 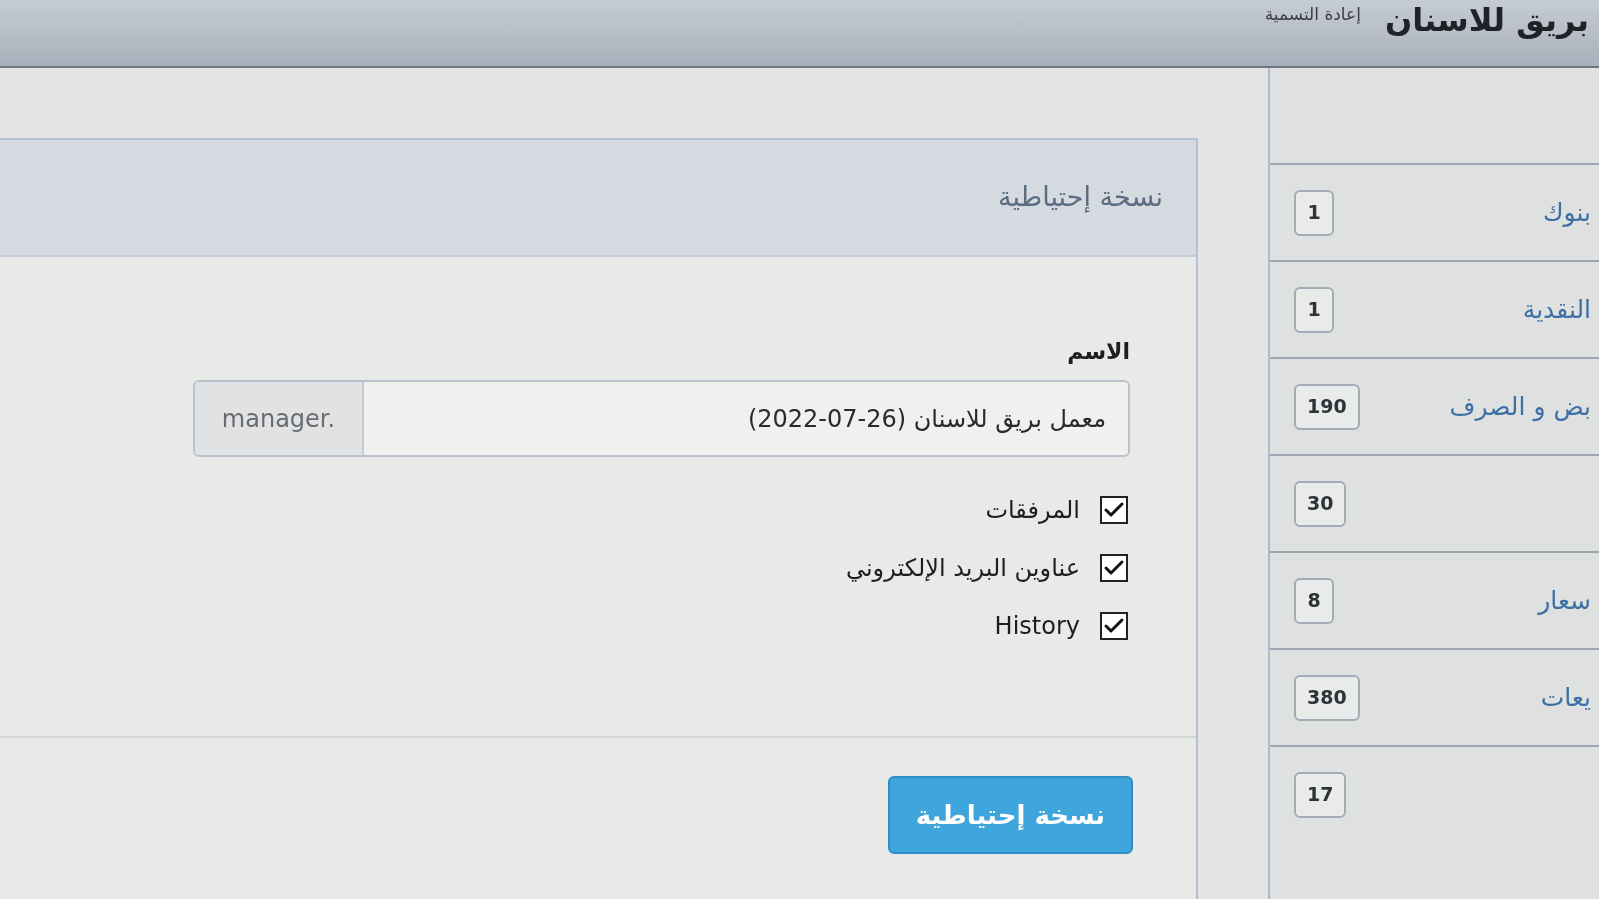 I want to click on rename-link: إعادة التسمية, so click(x=1312, y=11).